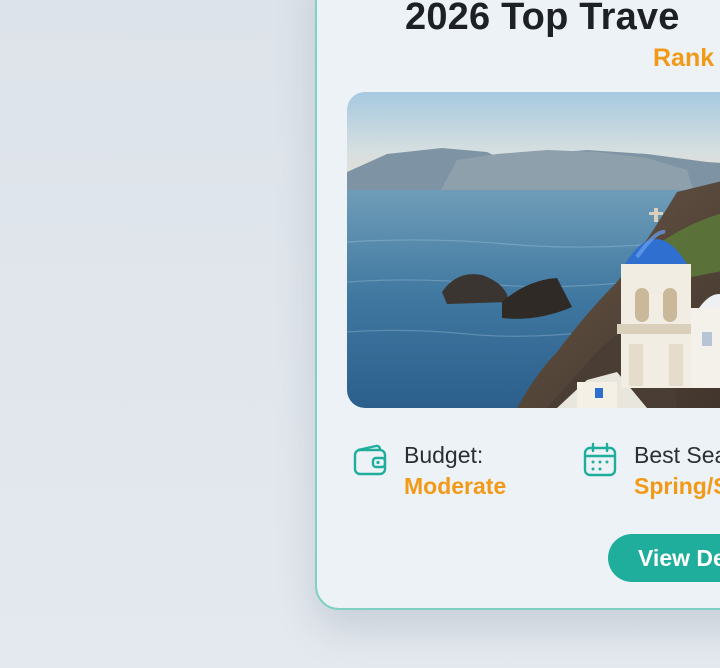  What do you see at coordinates (600, 459) in the screenshot?
I see `calendar-icon` at bounding box center [600, 459].